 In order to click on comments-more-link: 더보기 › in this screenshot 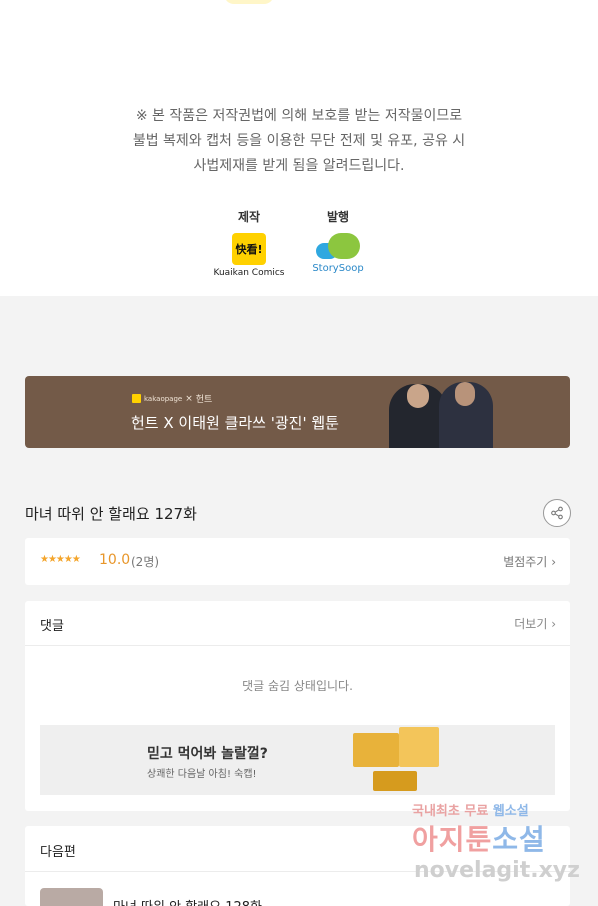, I will do `click(535, 623)`.